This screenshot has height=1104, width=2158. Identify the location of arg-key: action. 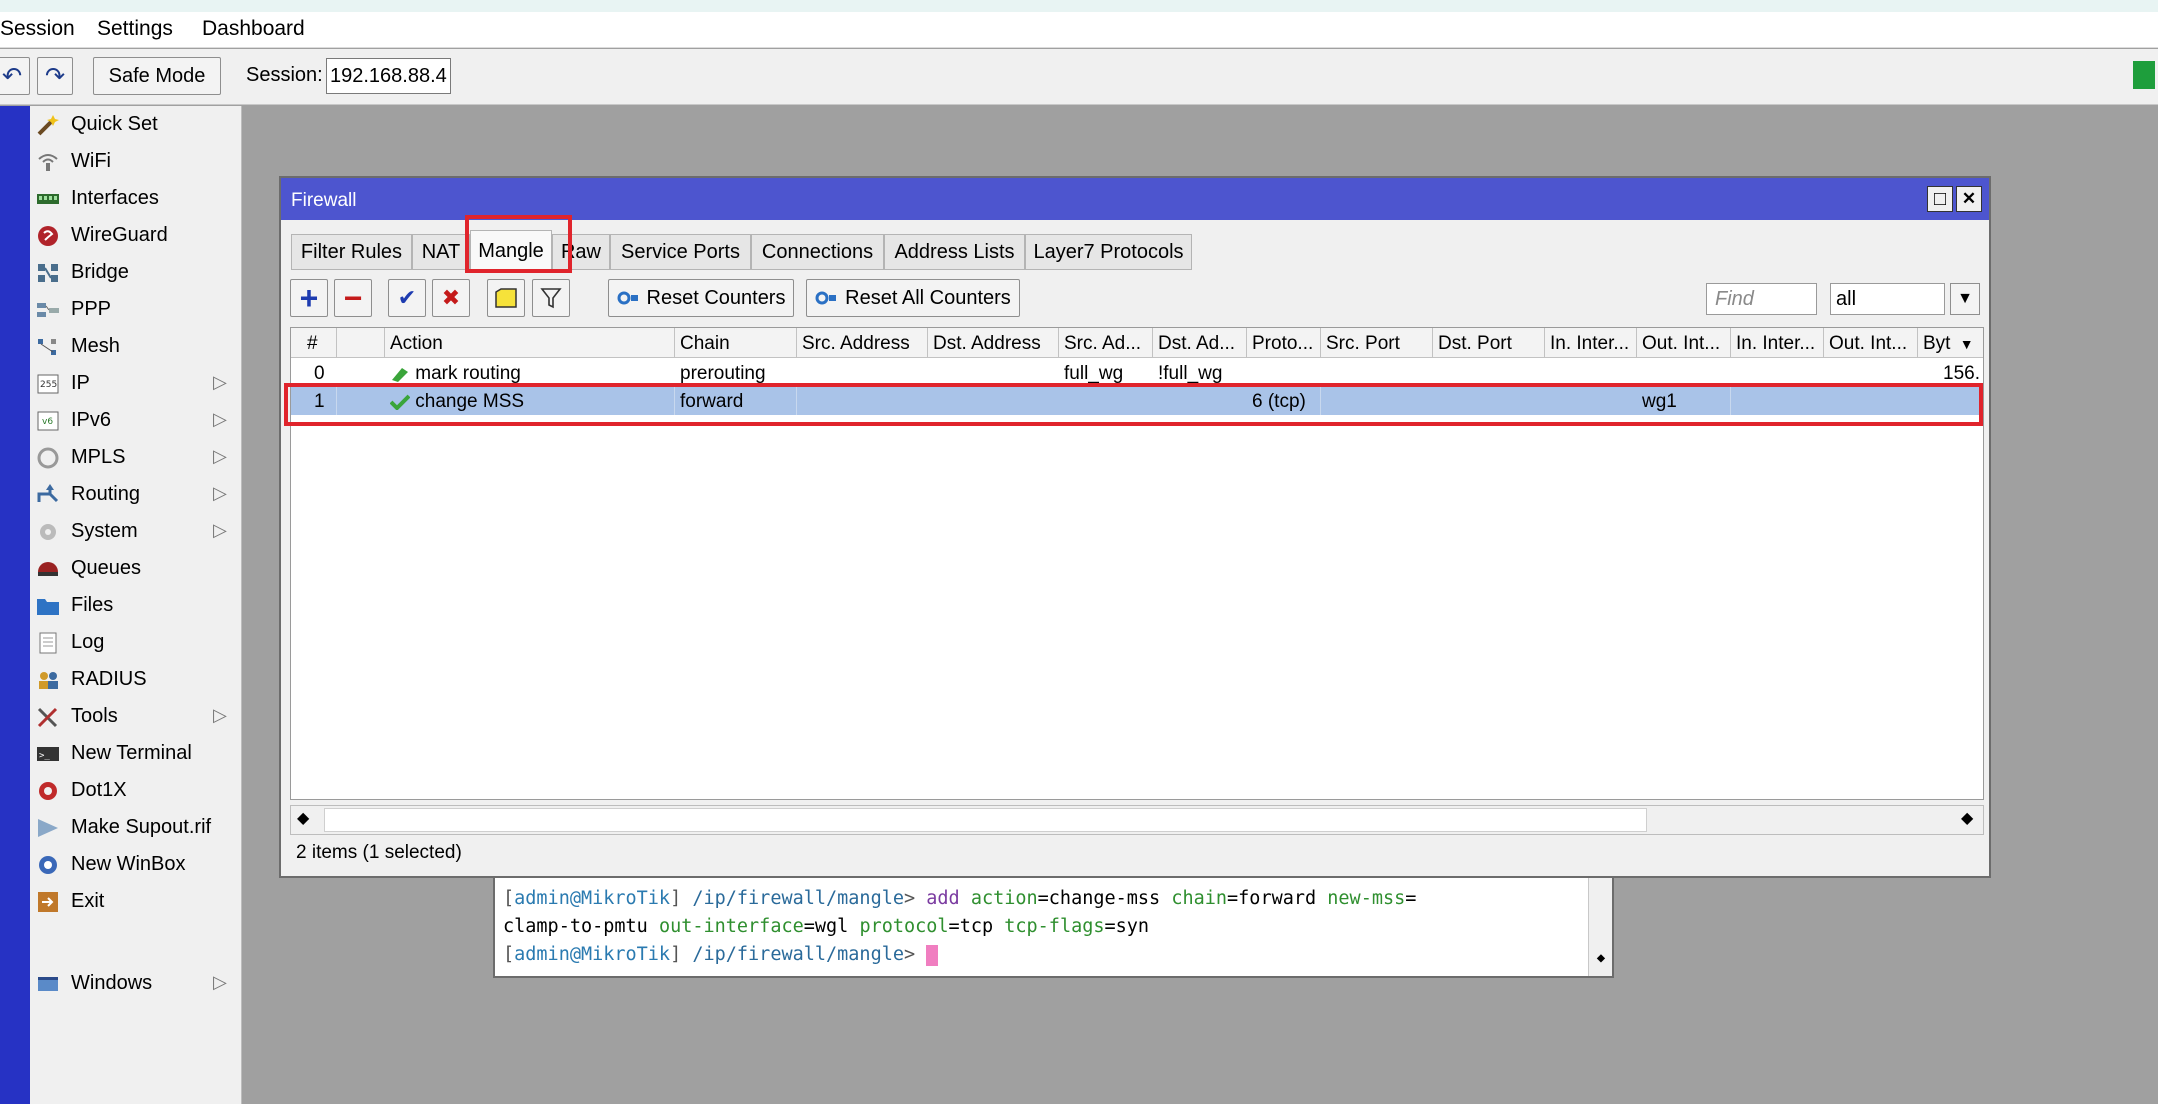
(1004, 898).